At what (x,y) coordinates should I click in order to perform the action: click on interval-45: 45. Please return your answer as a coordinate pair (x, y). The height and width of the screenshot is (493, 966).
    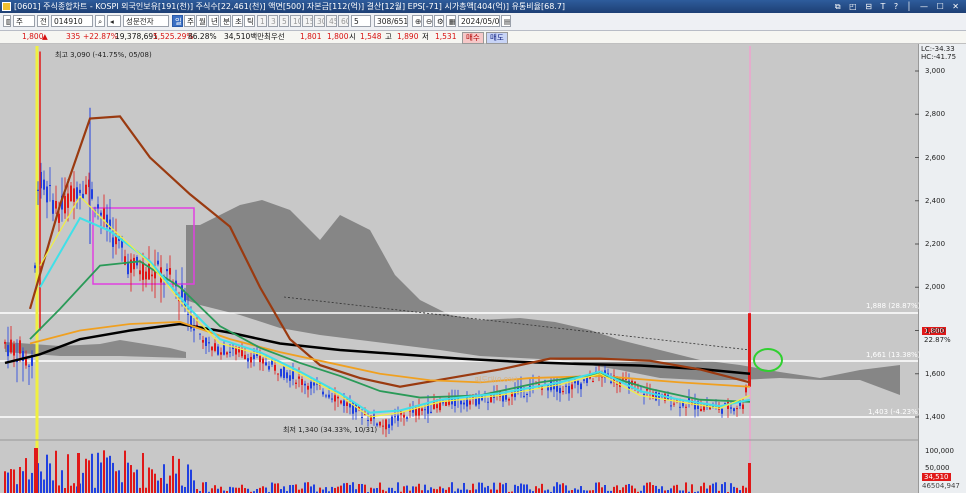
    Looking at the image, I should click on (331, 21).